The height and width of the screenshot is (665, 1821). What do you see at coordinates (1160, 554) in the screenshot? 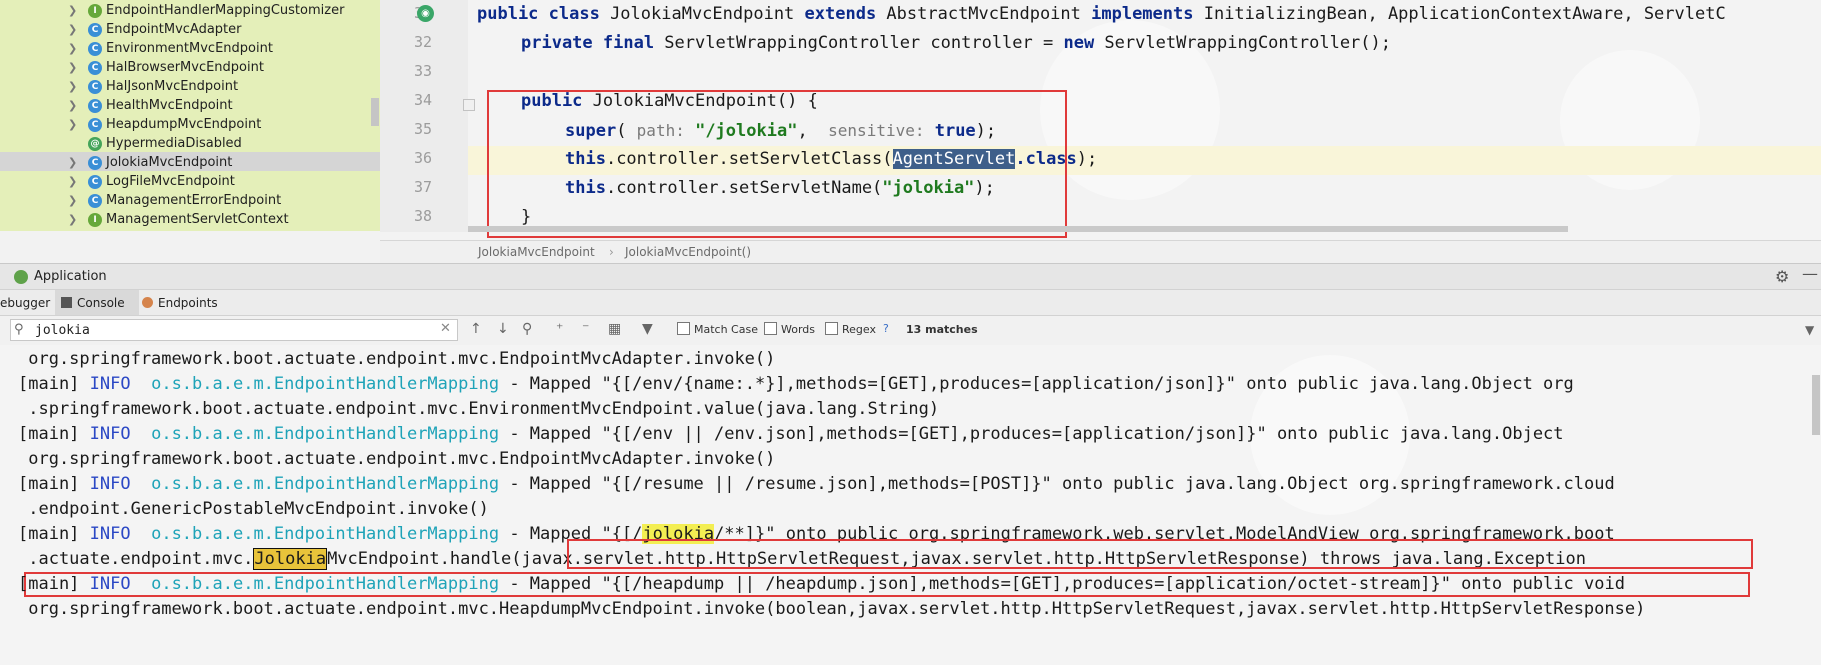
I see `mapping-highlight-box` at bounding box center [1160, 554].